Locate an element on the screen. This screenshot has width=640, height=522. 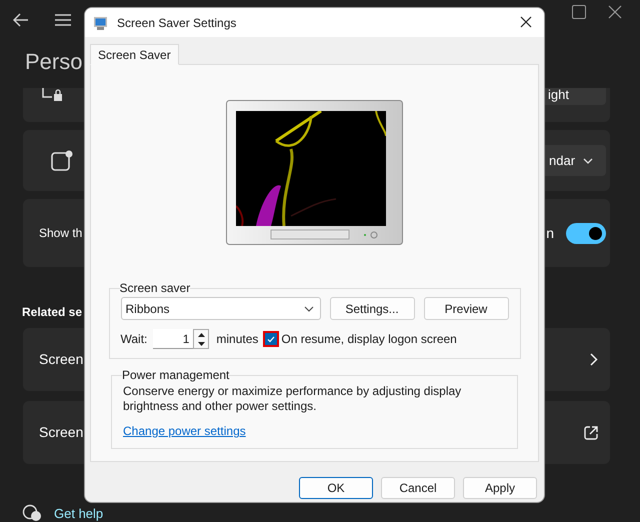
group-label: Screen saver is located at coordinates (155, 288).